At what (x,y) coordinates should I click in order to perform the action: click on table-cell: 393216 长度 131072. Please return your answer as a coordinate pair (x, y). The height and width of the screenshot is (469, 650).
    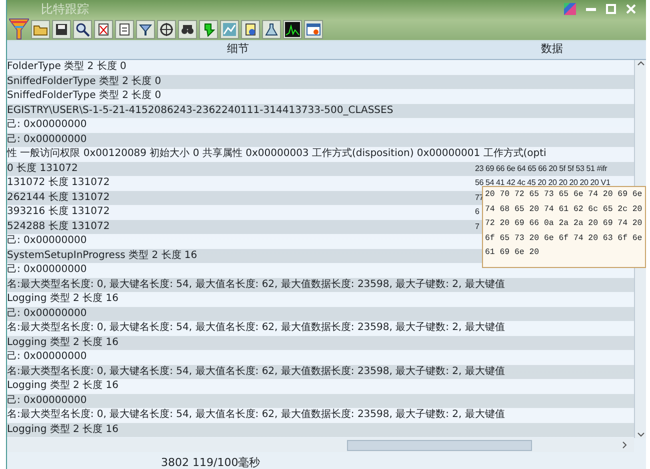
    Looking at the image, I should click on (58, 211).